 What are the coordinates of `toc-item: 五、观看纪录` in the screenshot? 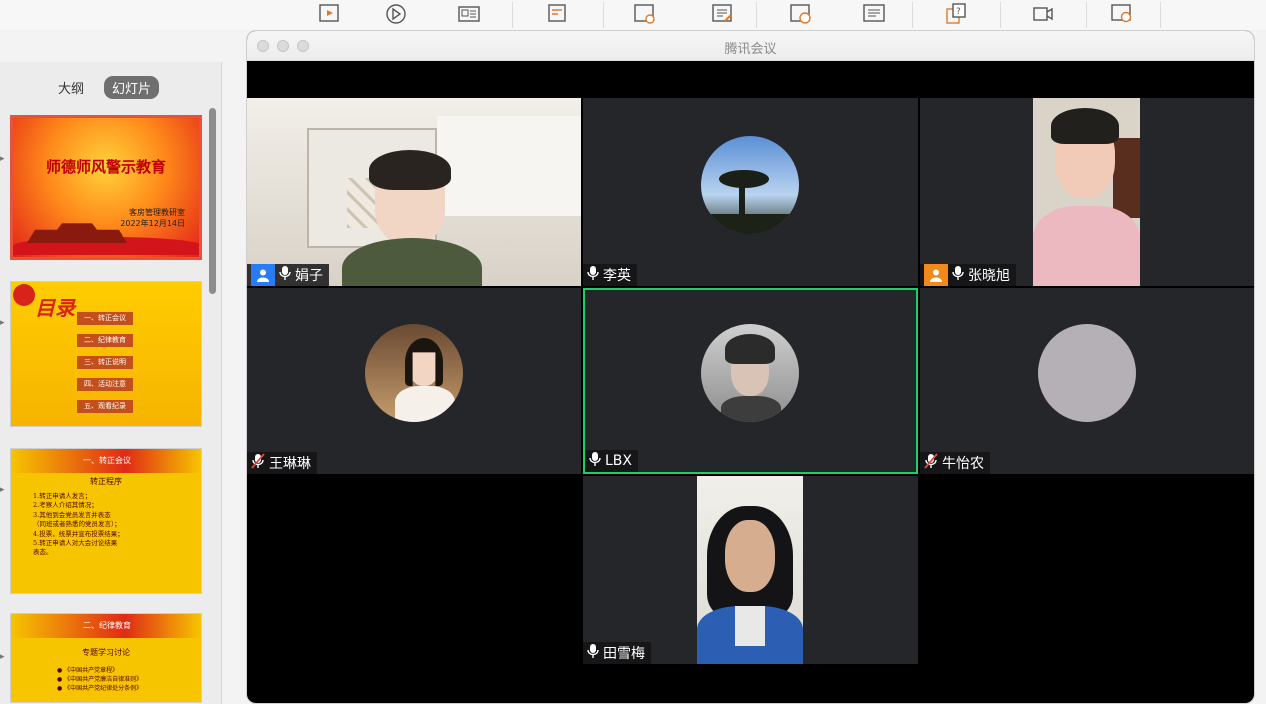 It's located at (105, 406).